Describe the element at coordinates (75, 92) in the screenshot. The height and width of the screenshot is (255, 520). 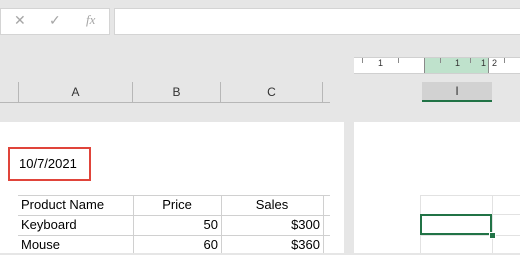
I see `column-header-a: A` at that location.